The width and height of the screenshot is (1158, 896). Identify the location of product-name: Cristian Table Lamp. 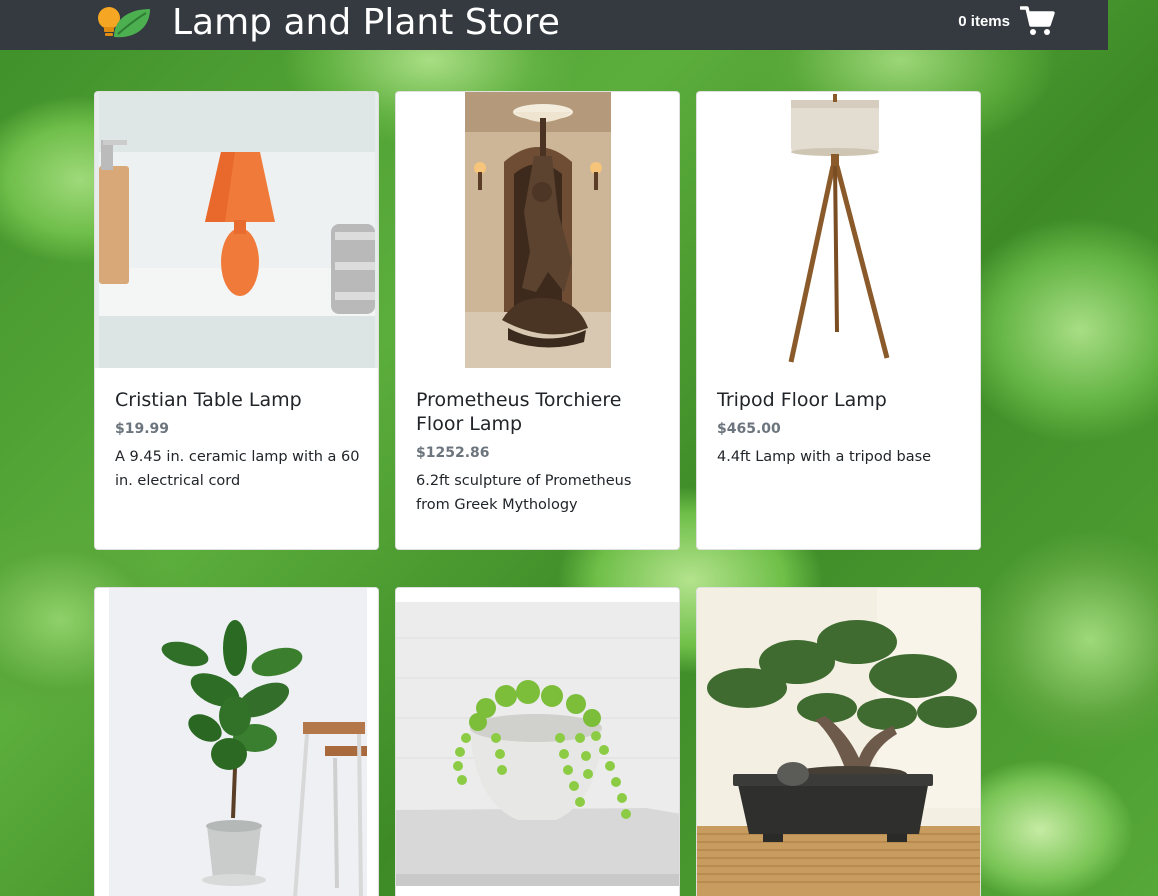
(238, 400).